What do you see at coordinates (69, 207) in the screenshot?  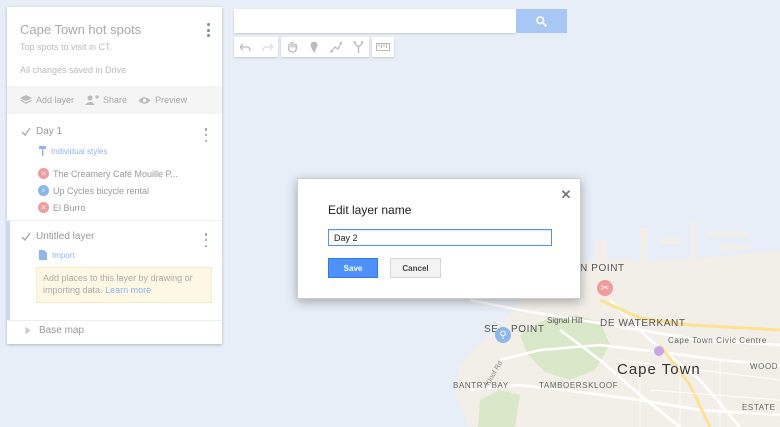 I see `place-name: El Burro` at bounding box center [69, 207].